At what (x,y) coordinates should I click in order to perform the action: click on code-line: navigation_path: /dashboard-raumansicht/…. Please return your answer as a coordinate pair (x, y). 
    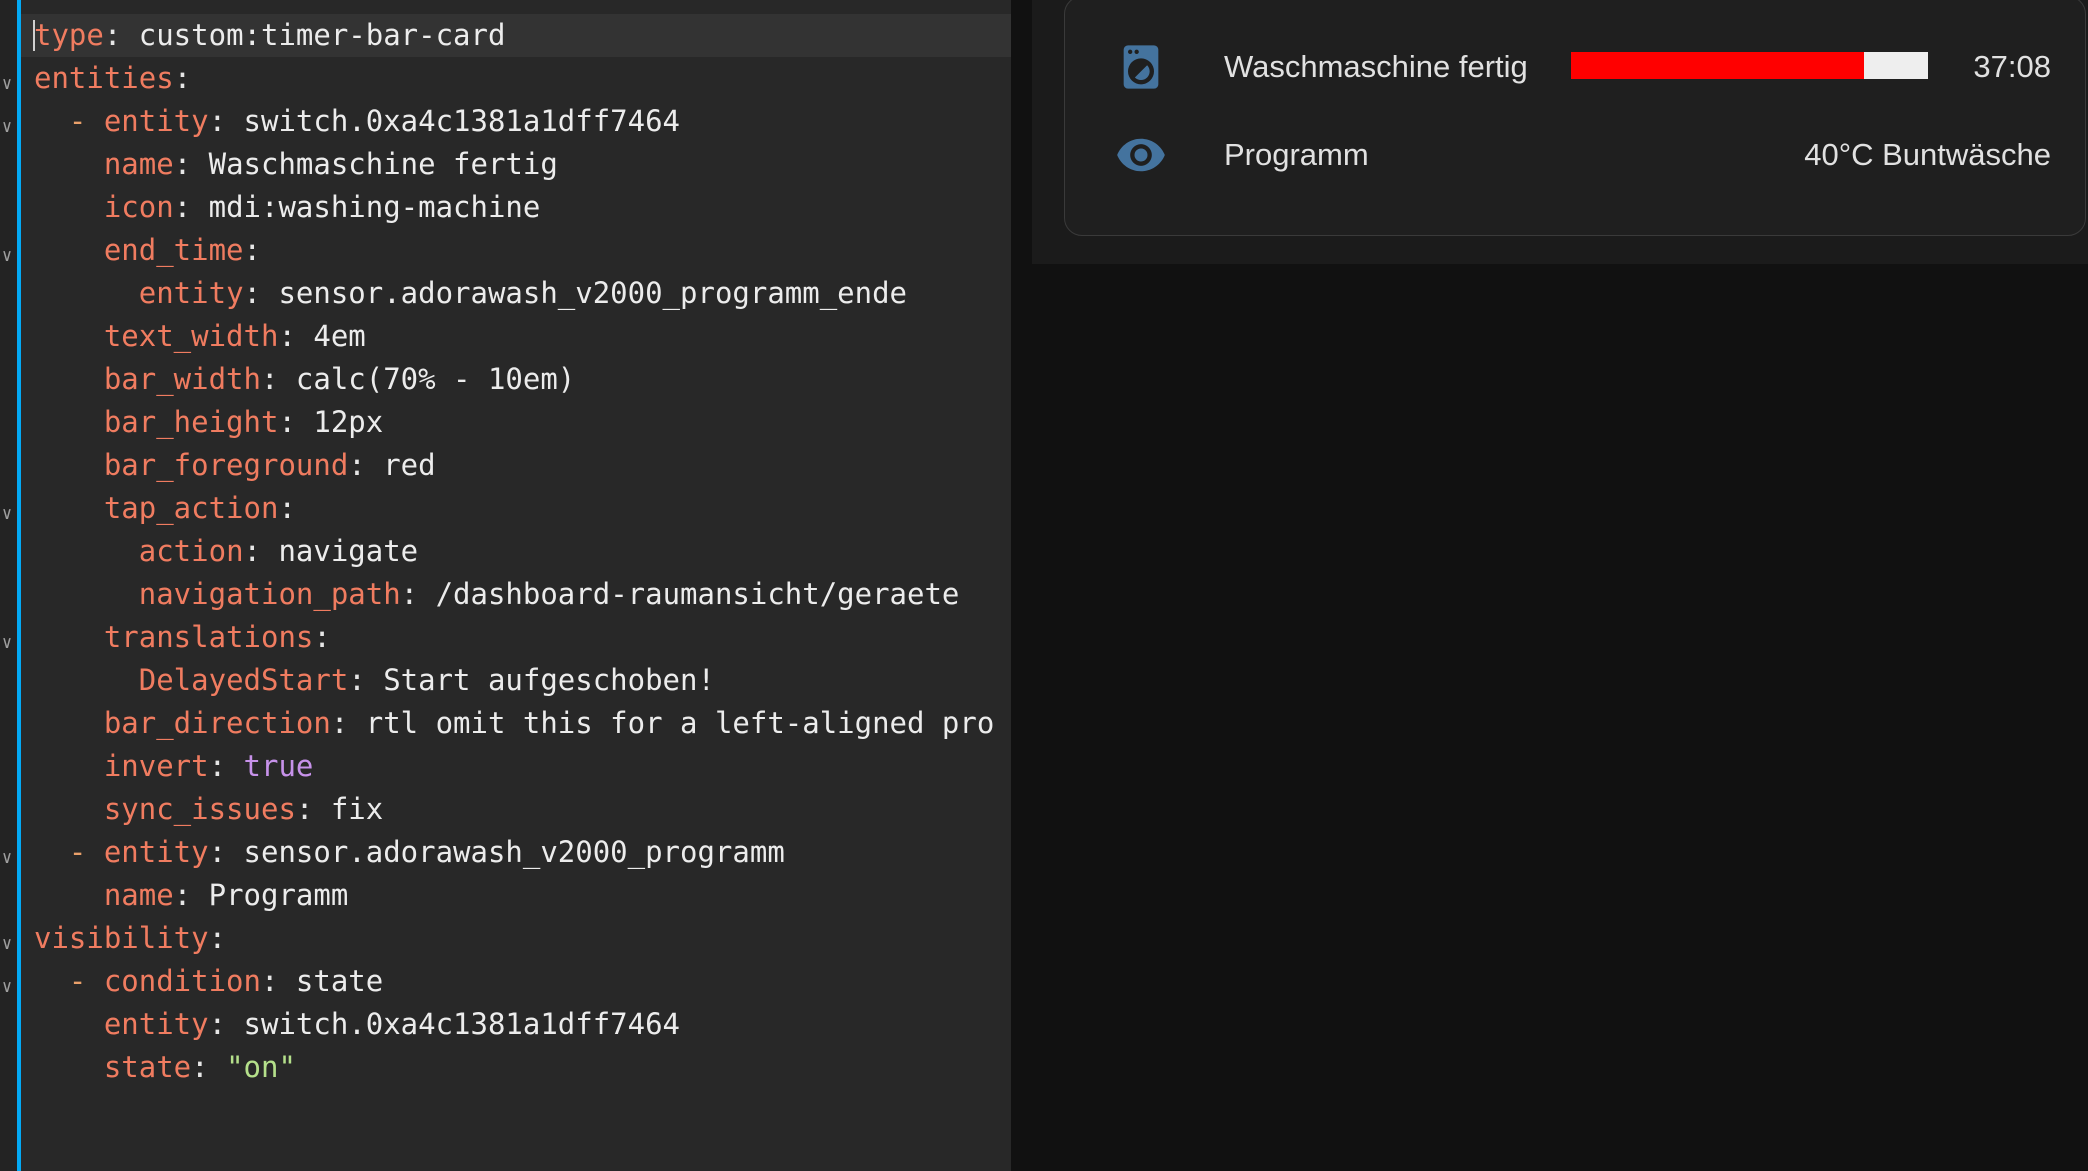
    Looking at the image, I should click on (516, 594).